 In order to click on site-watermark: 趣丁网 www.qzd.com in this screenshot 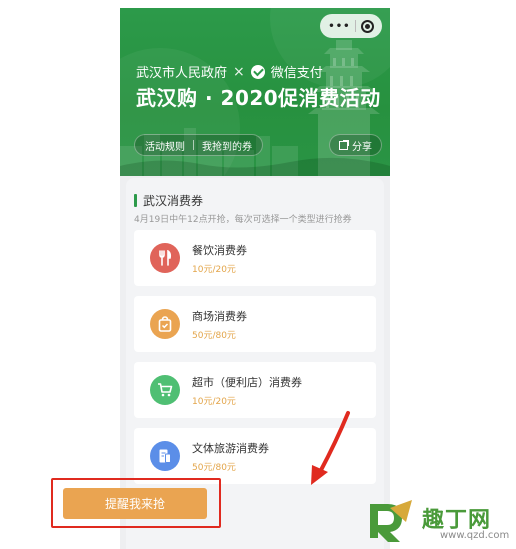, I will do `click(441, 522)`.